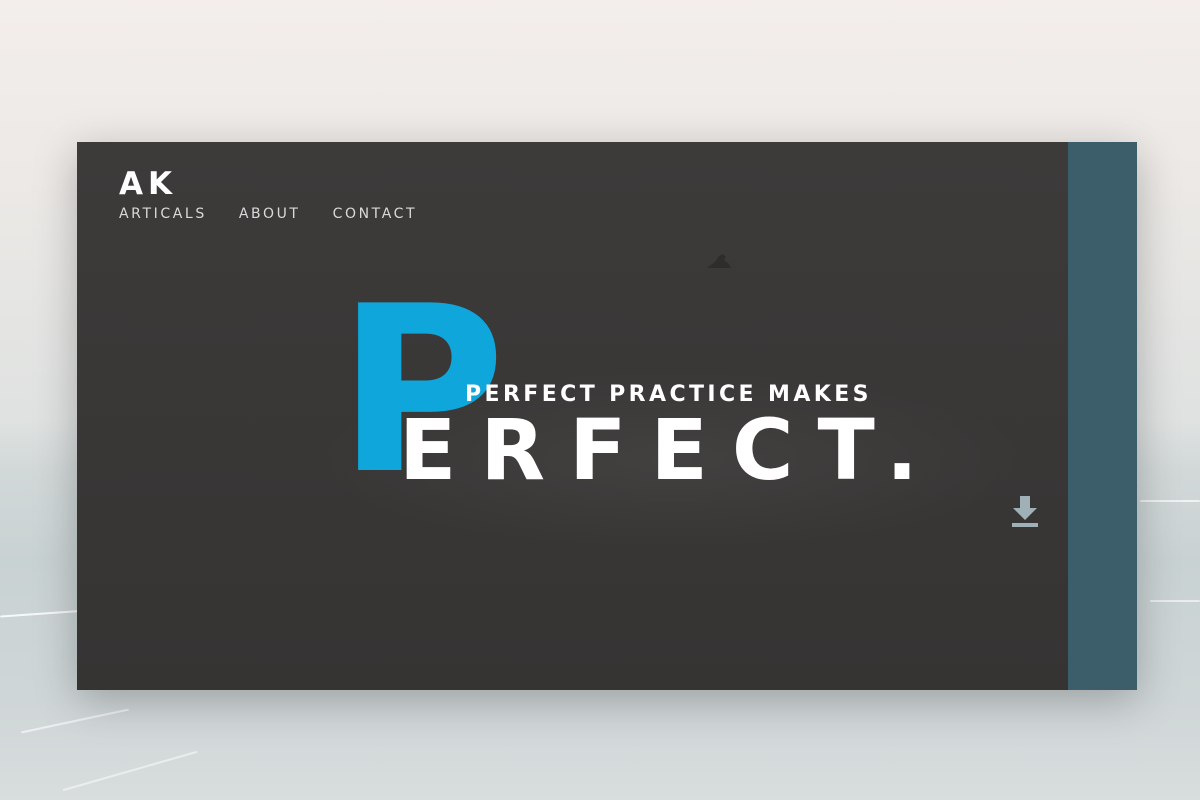 Image resolution: width=1200 pixels, height=800 pixels. What do you see at coordinates (1102, 416) in the screenshot?
I see `side-panel` at bounding box center [1102, 416].